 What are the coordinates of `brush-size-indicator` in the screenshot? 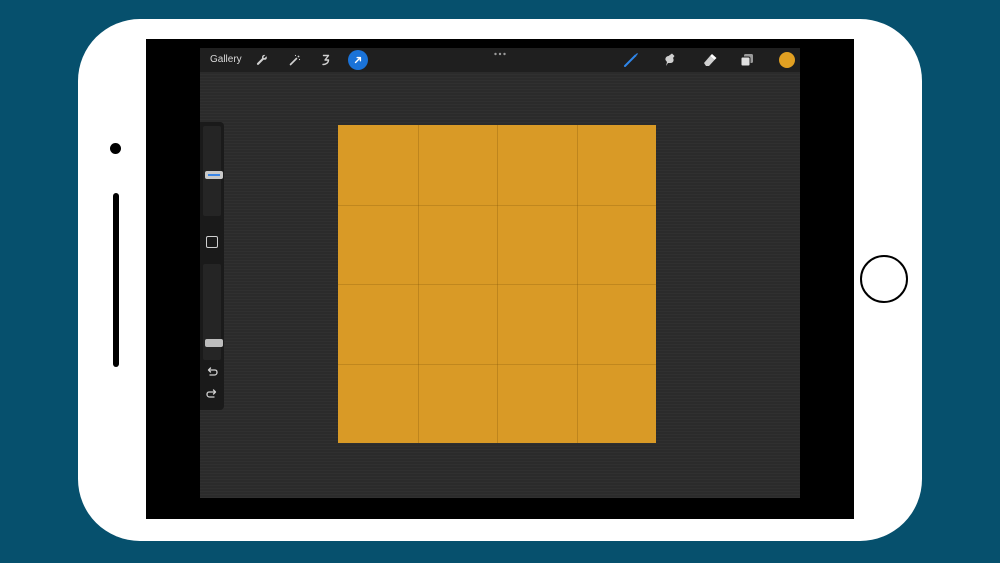 It's located at (214, 175).